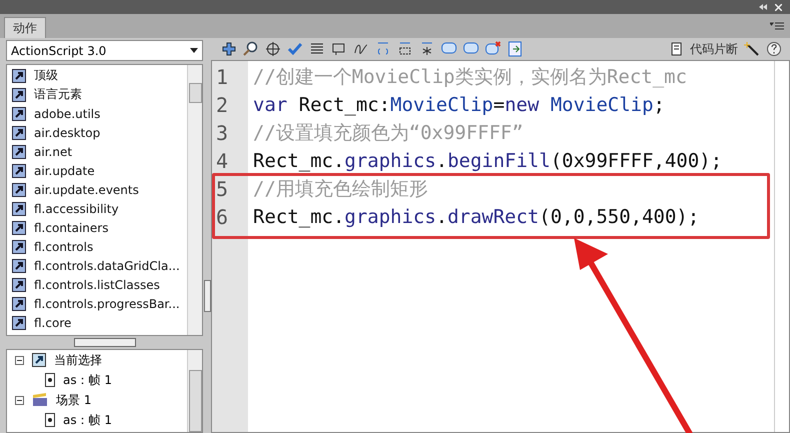 This screenshot has width=790, height=433. I want to click on help-icon, so click(774, 49).